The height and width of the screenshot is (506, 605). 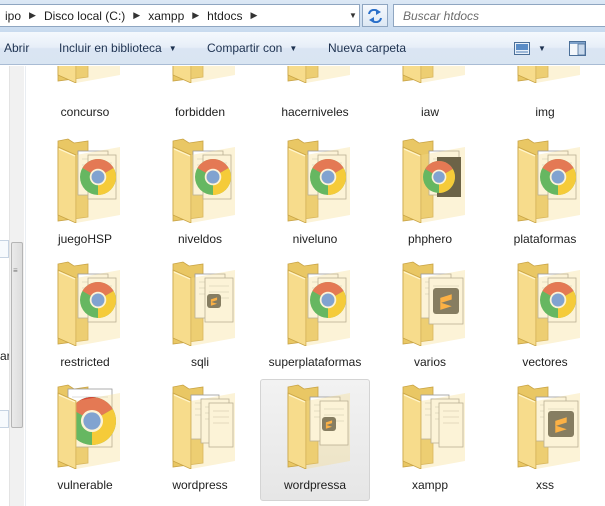 What do you see at coordinates (85, 362) in the screenshot?
I see `folder-name: restricted` at bounding box center [85, 362].